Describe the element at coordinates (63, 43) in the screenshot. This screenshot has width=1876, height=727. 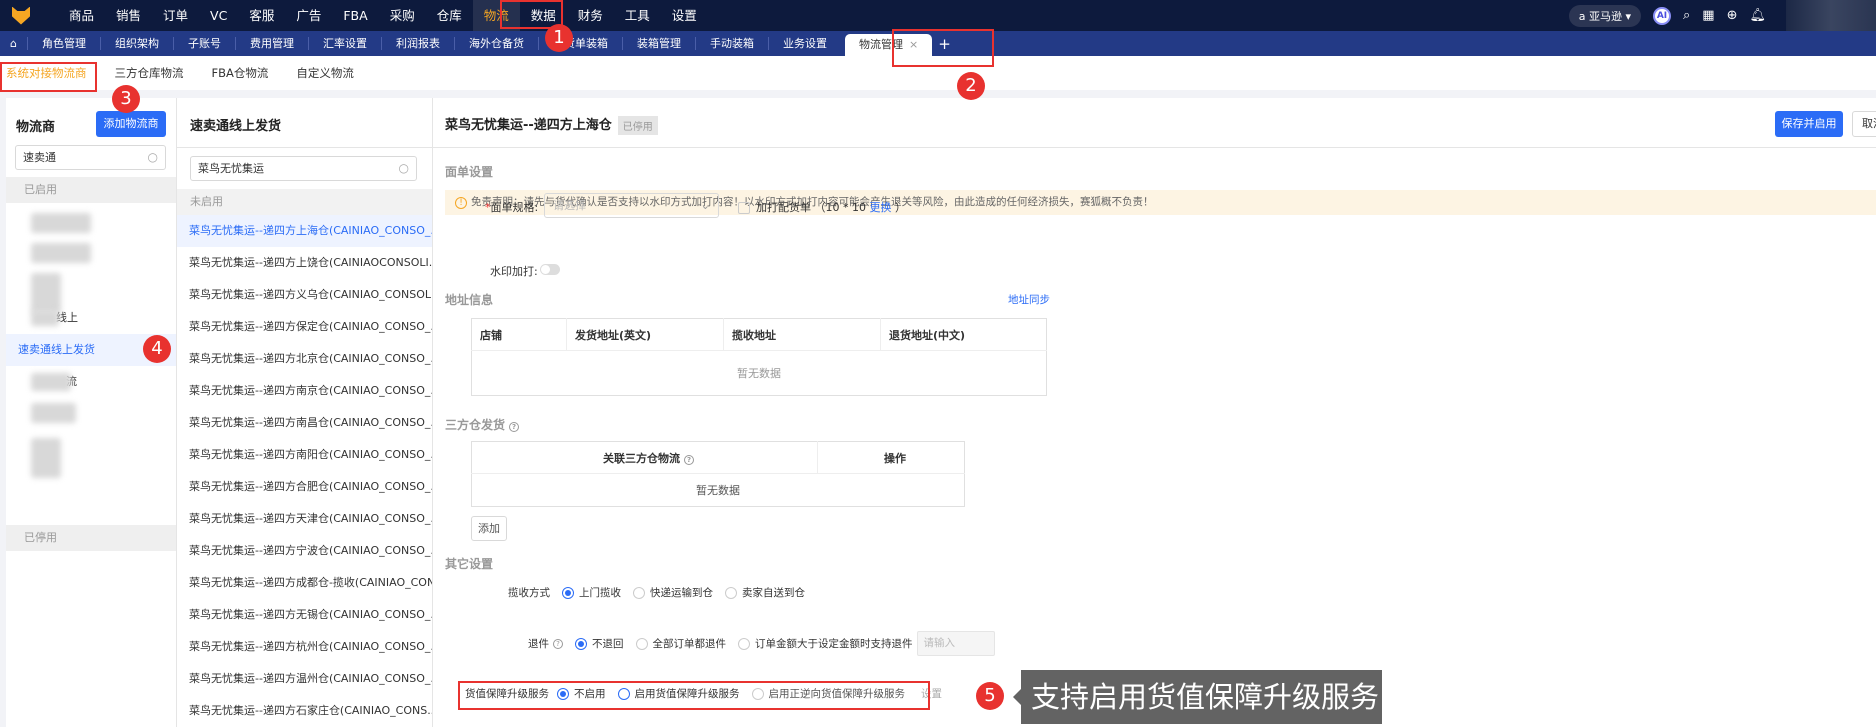
I see `tab-item: 角色管理` at that location.